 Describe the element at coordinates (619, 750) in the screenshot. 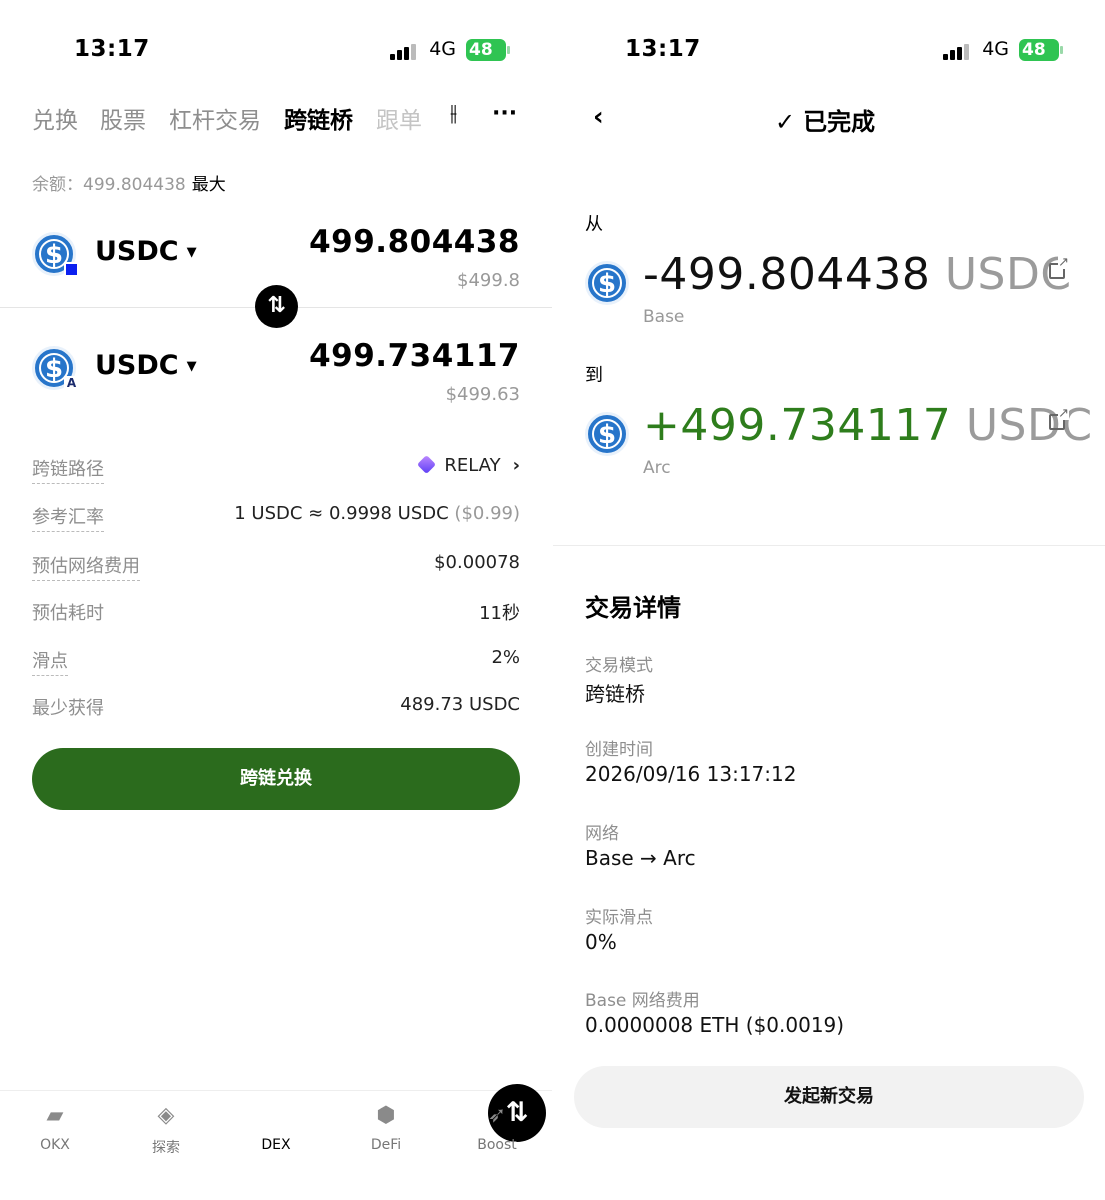

I see `detail-label: 创建时间` at that location.